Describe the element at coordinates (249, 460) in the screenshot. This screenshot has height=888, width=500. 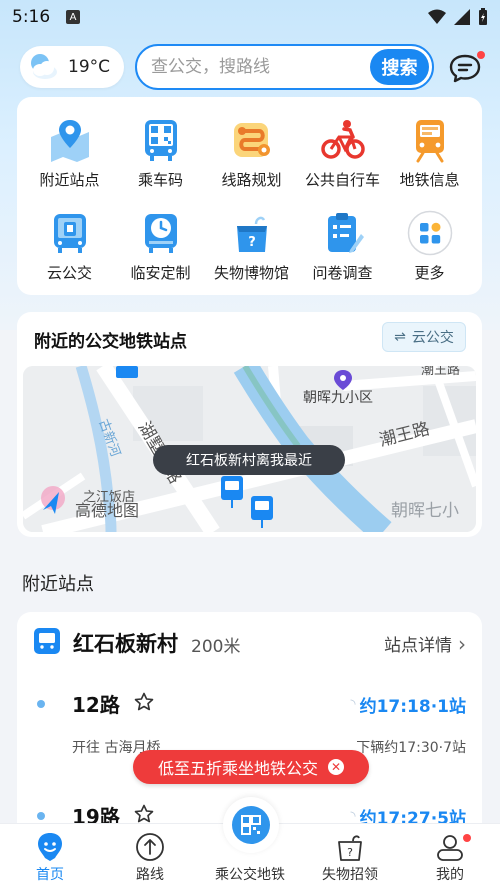
I see `nearest-station-tooltip: 红石板新村离我最近` at that location.